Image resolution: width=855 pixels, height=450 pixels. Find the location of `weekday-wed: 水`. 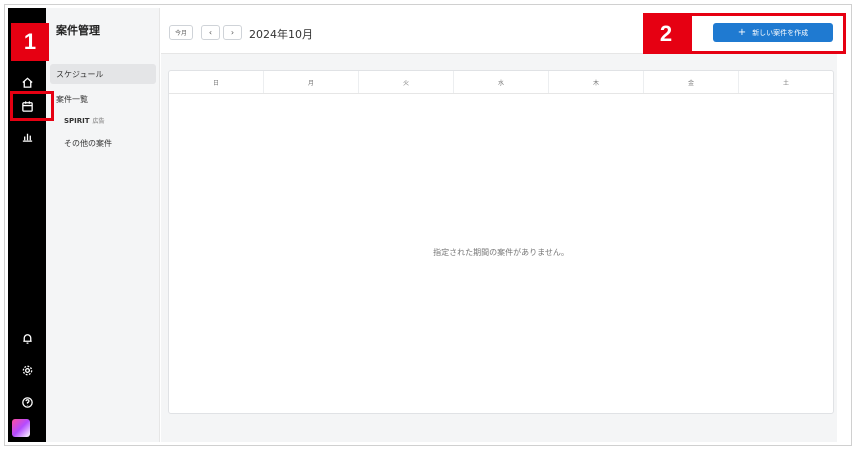

weekday-wed: 水 is located at coordinates (501, 82).